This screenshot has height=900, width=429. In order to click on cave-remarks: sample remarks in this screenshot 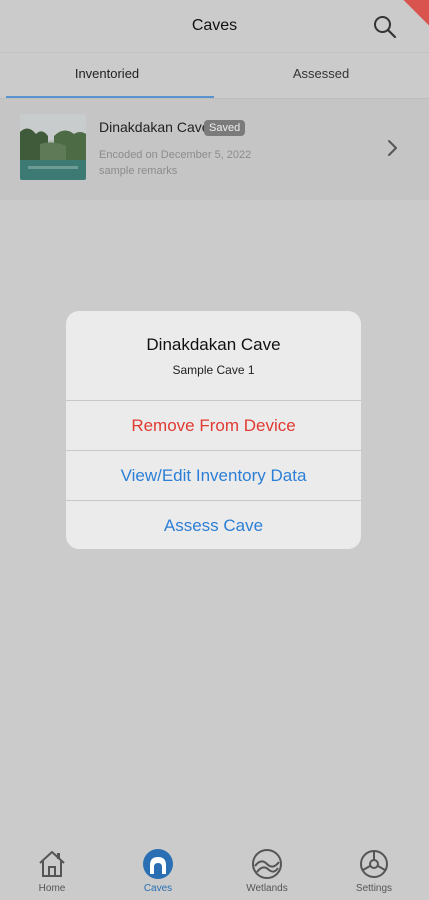, I will do `click(138, 171)`.